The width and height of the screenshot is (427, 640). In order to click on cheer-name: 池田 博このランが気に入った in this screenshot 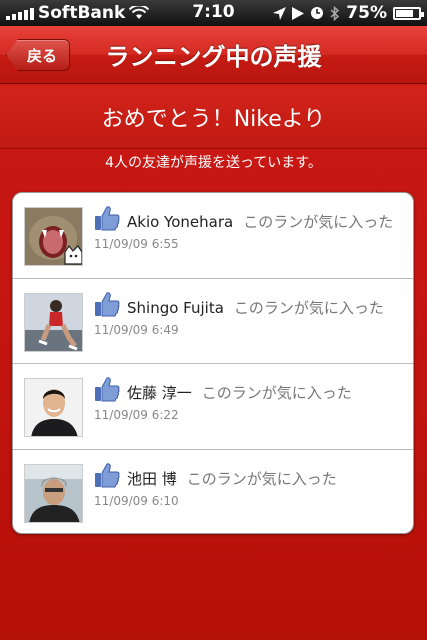, I will do `click(232, 478)`.